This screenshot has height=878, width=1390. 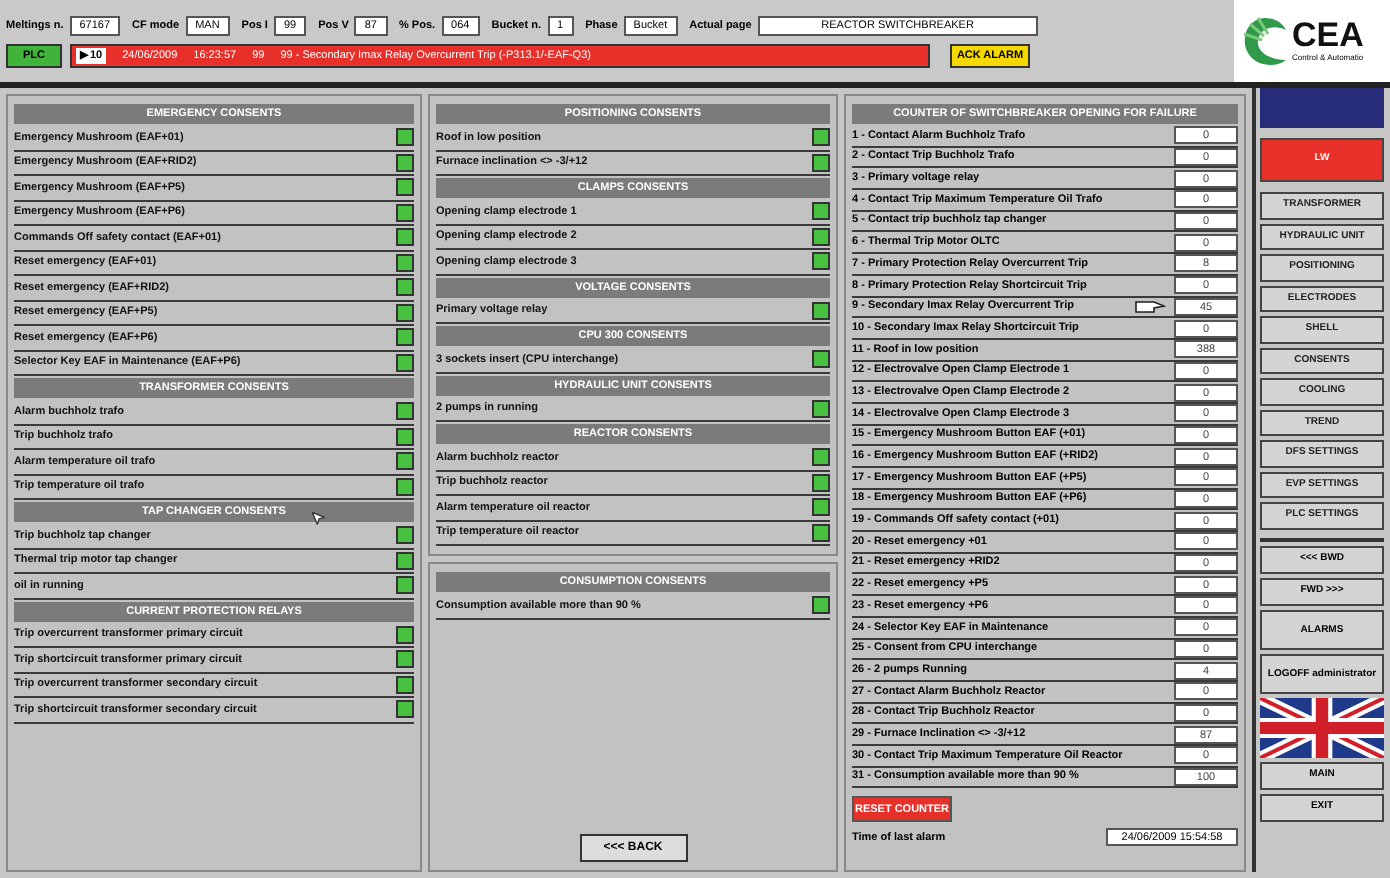 I want to click on flag-icon, so click(x=1322, y=727).